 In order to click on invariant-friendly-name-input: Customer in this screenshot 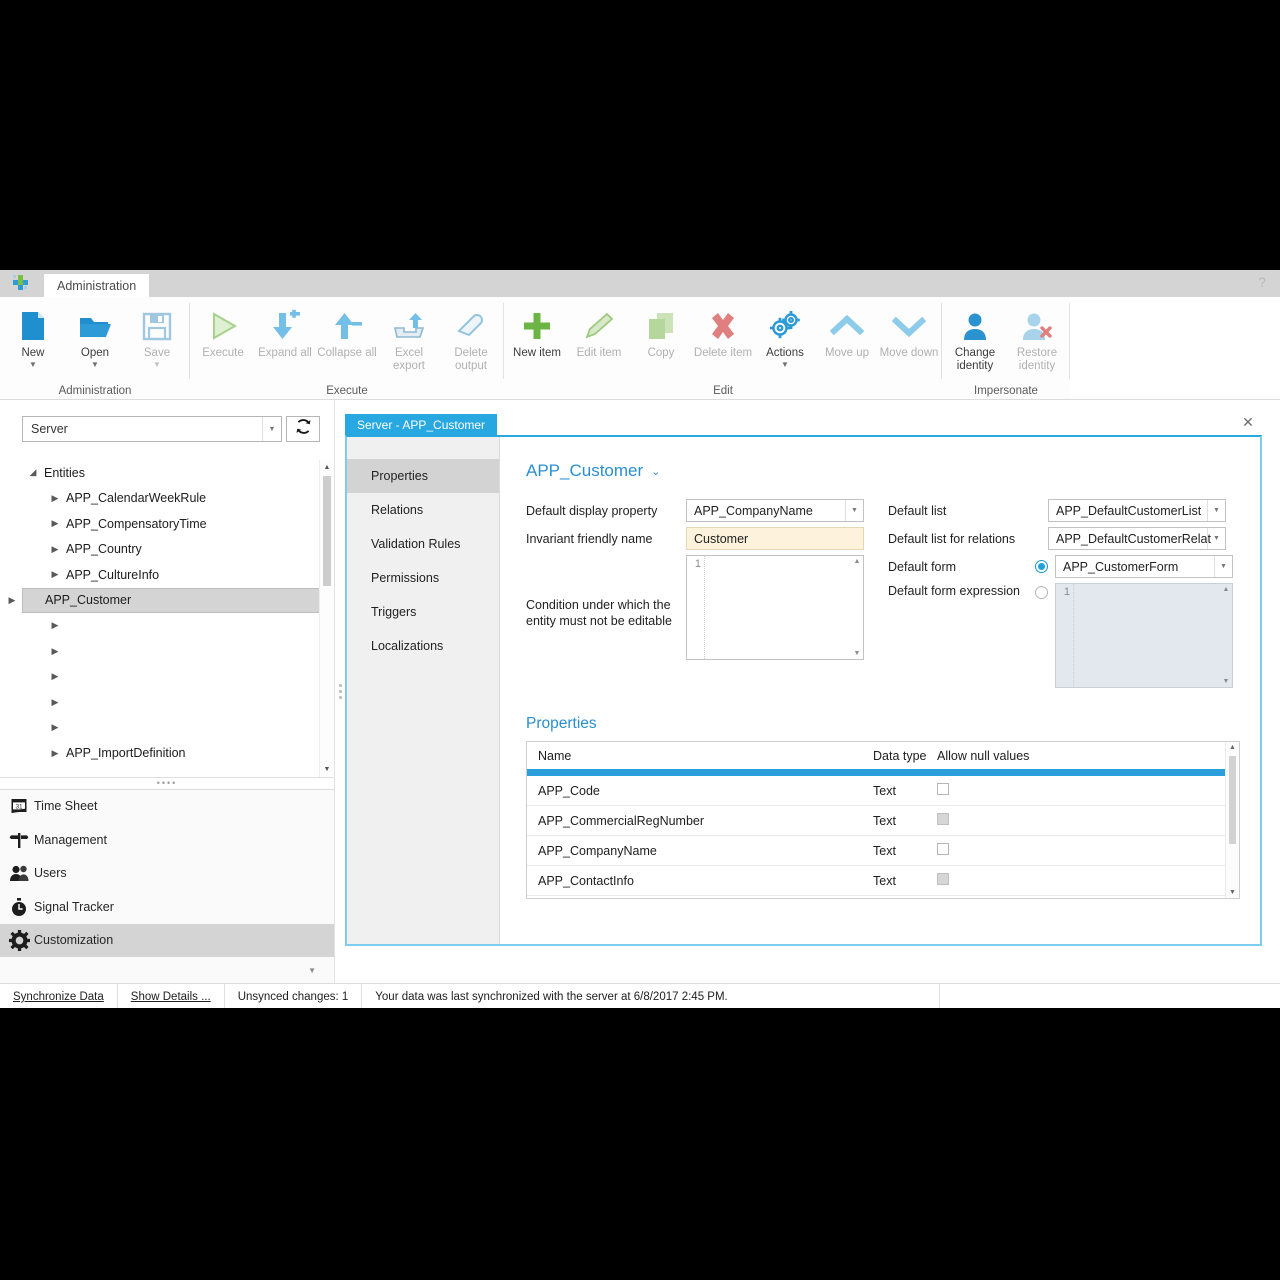, I will do `click(775, 538)`.